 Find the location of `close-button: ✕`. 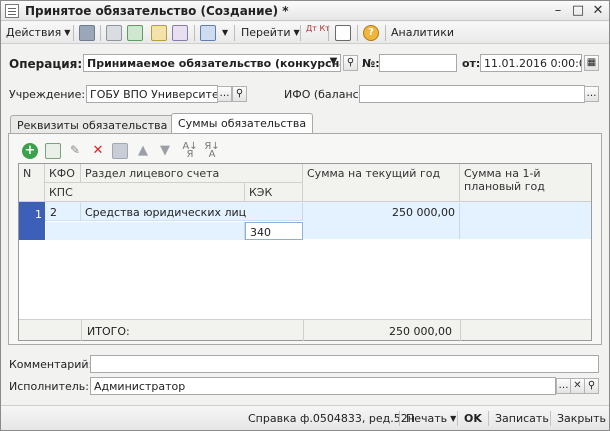

close-button: ✕ is located at coordinates (598, 11).